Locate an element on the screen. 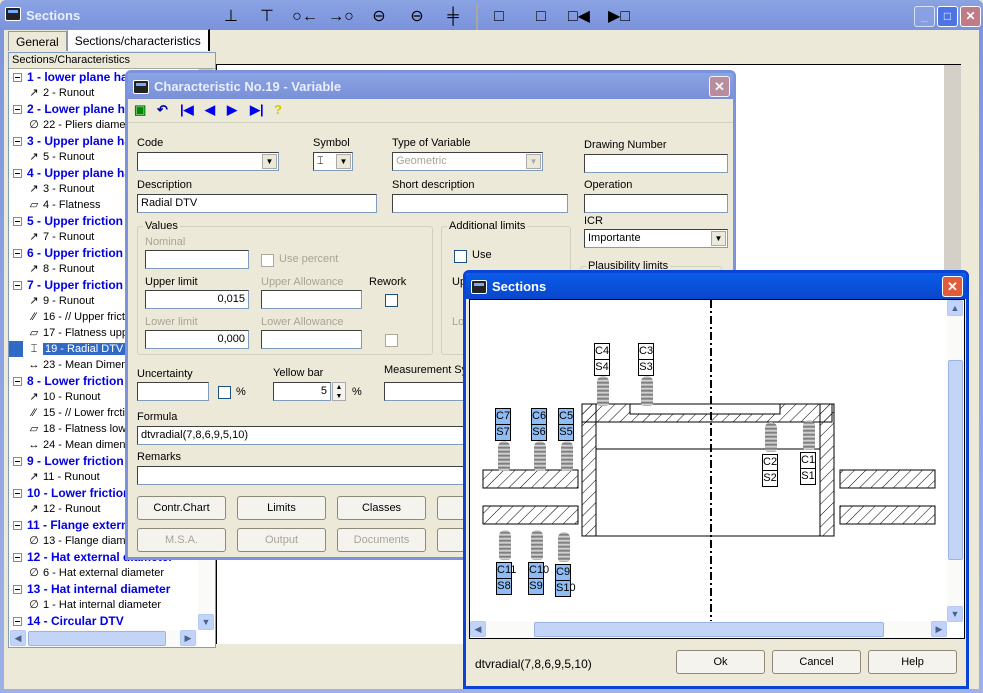 The image size is (983, 693). ok-button: Ok is located at coordinates (720, 662).